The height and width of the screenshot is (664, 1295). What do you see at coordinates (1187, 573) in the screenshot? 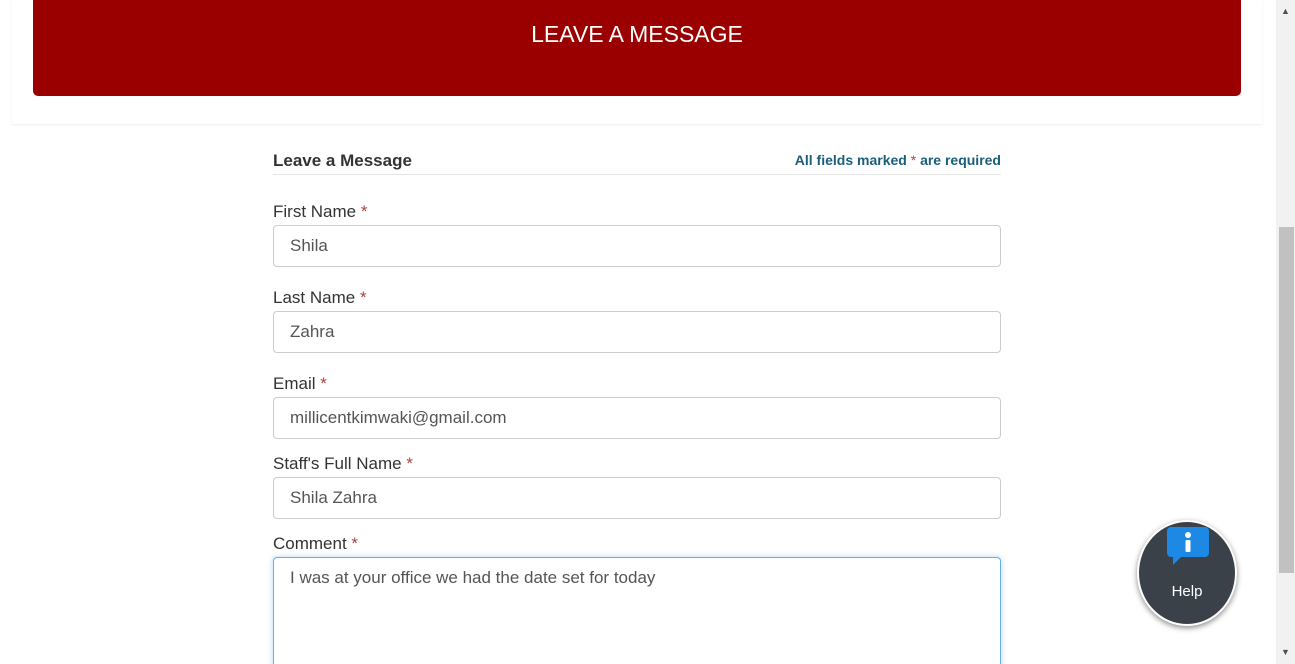
I see `help-button: Help` at bounding box center [1187, 573].